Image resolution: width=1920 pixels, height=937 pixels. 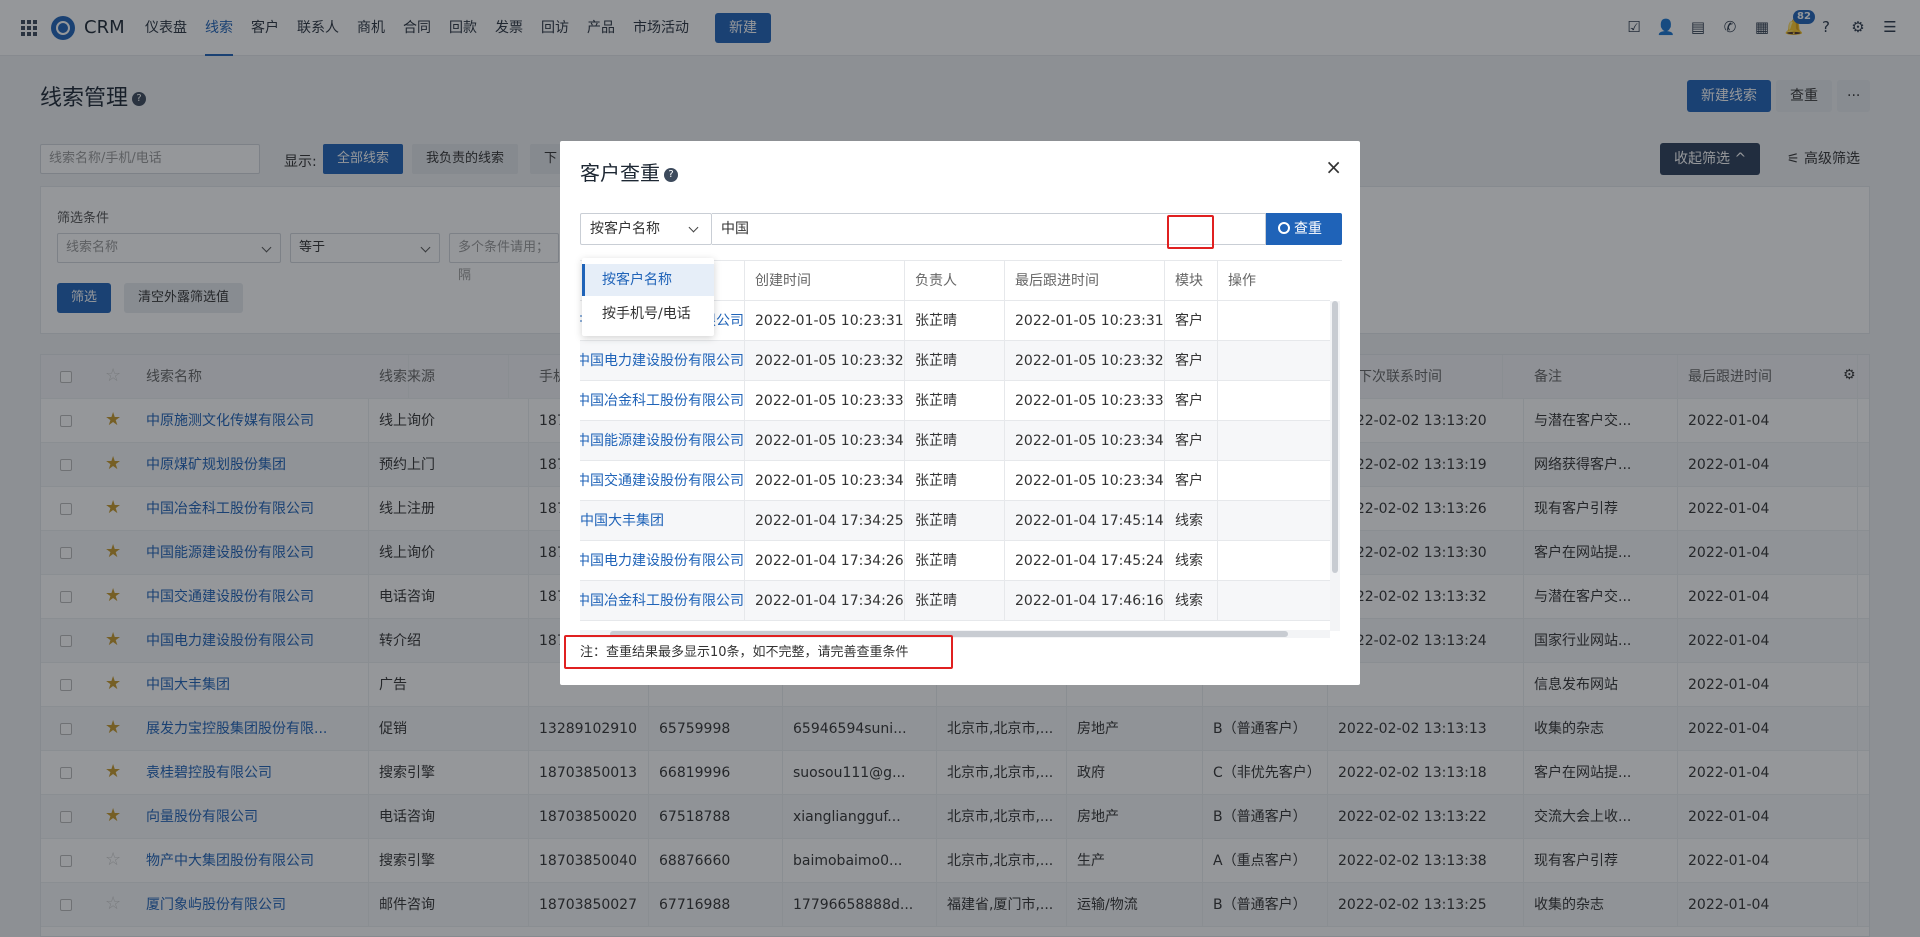 I want to click on col-owner: 负责人, so click(x=955, y=281).